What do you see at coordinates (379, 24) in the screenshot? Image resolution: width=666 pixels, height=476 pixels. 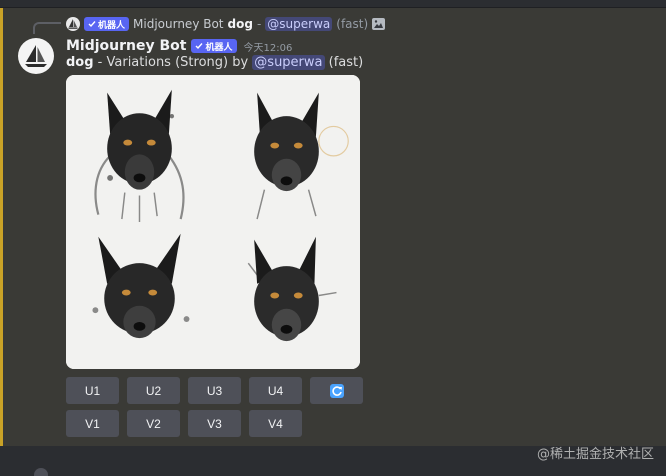 I see `image-icon` at bounding box center [379, 24].